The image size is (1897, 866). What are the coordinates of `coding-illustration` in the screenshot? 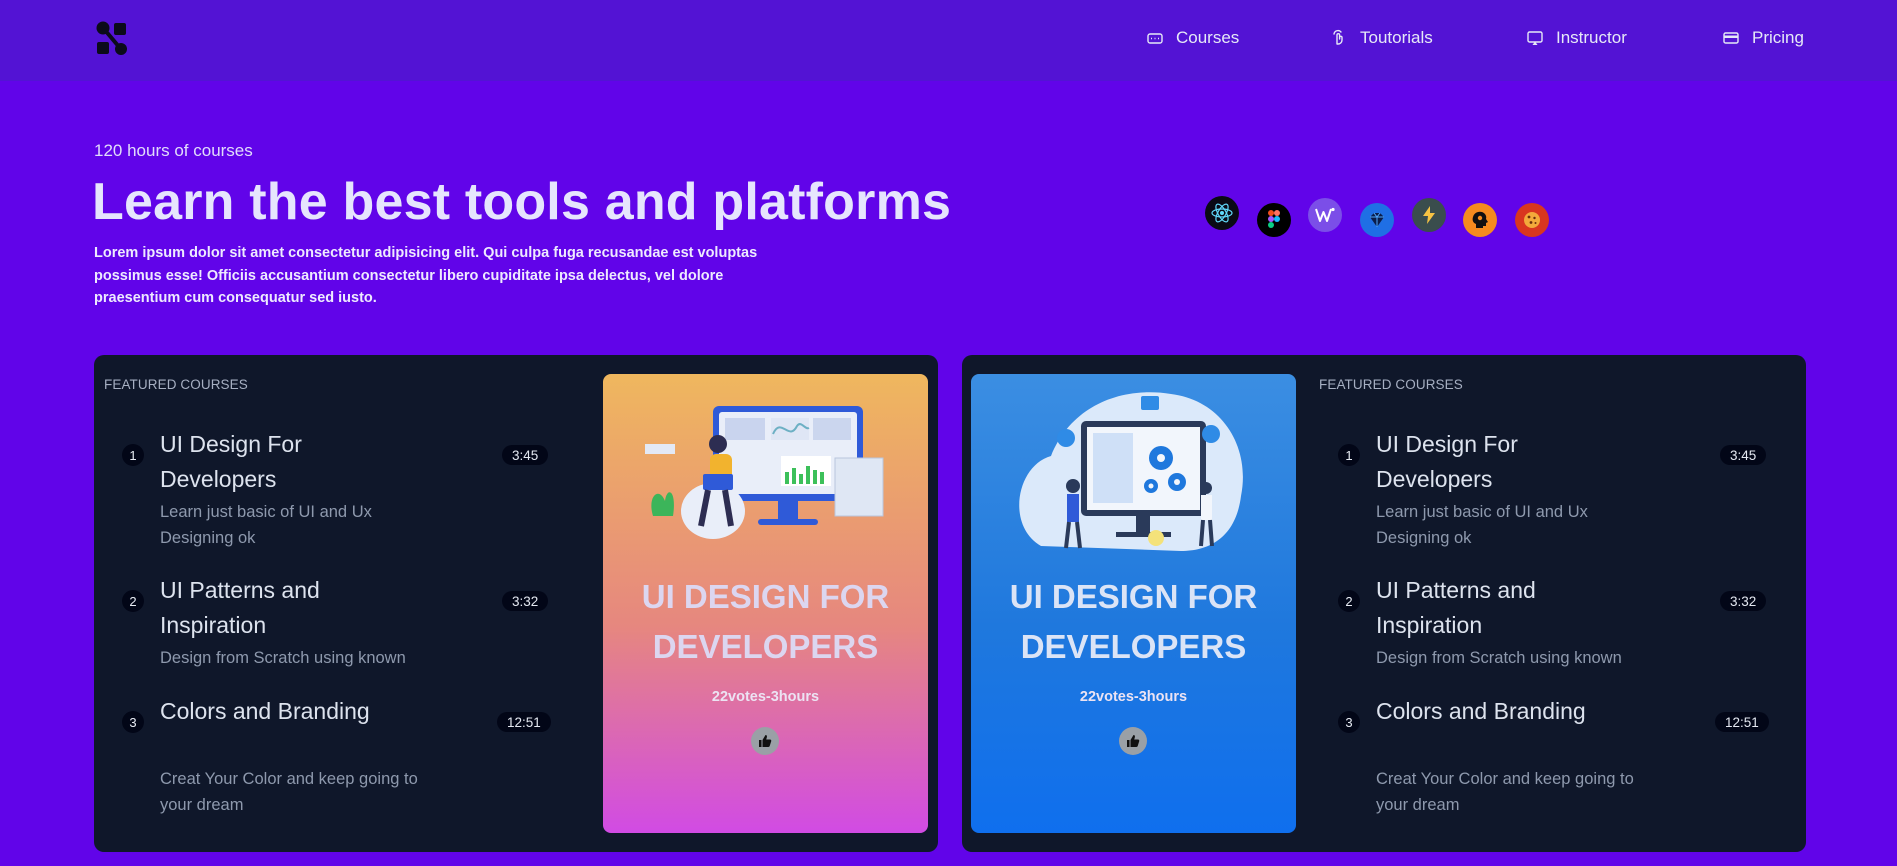 It's located at (1131, 471).